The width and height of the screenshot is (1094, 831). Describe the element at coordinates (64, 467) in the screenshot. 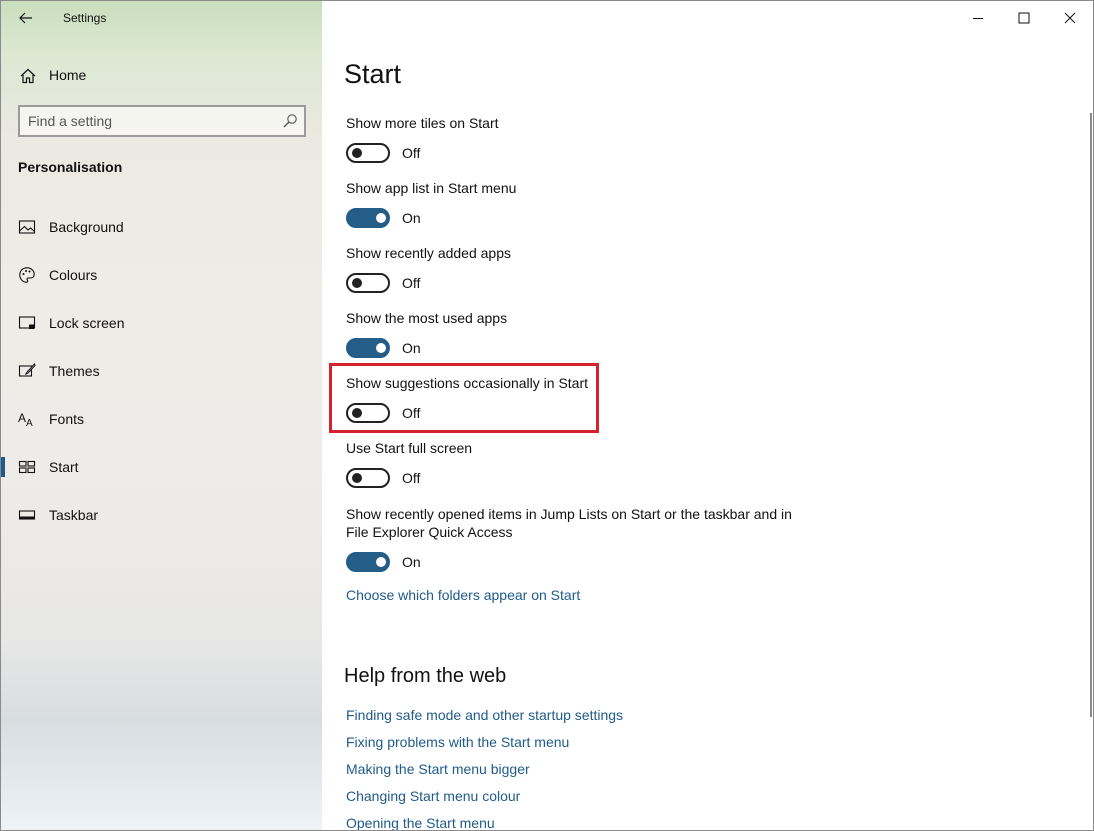

I see `sidebar-item-label: Start` at that location.